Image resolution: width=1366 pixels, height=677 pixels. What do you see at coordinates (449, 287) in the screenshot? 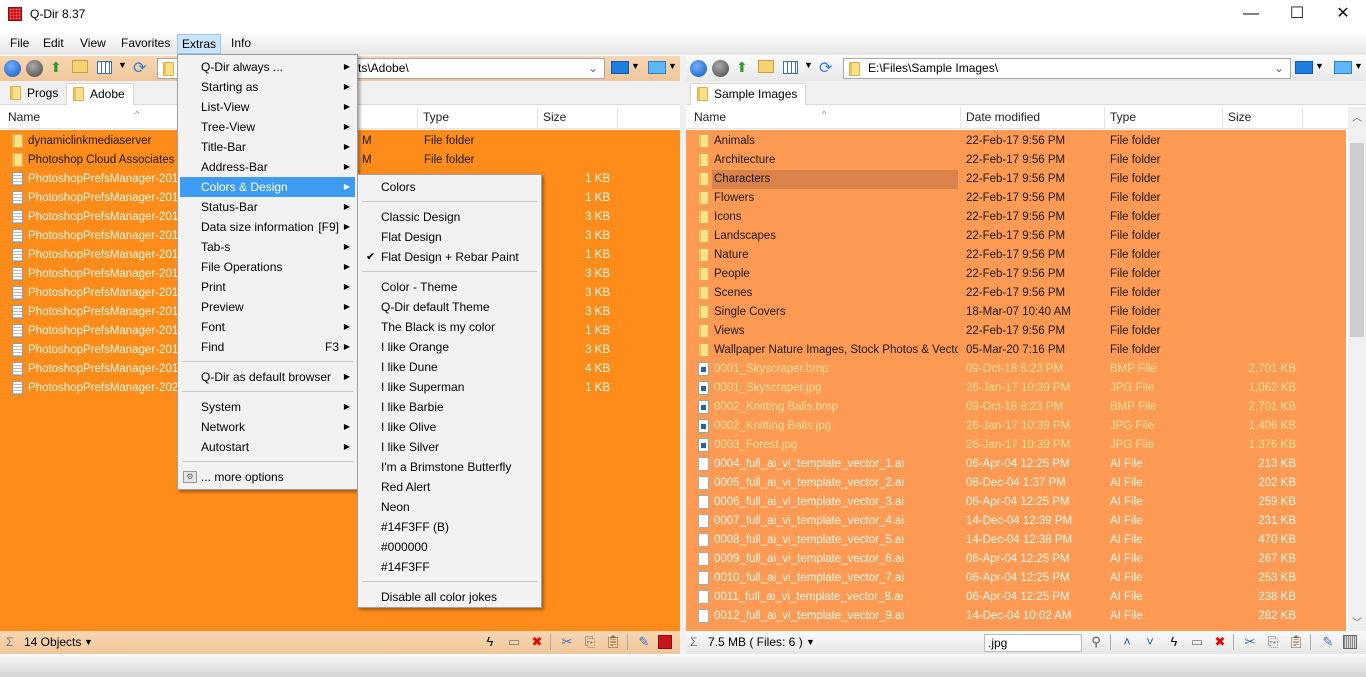
I see `menu-item-color-theme: Color - Theme` at bounding box center [449, 287].